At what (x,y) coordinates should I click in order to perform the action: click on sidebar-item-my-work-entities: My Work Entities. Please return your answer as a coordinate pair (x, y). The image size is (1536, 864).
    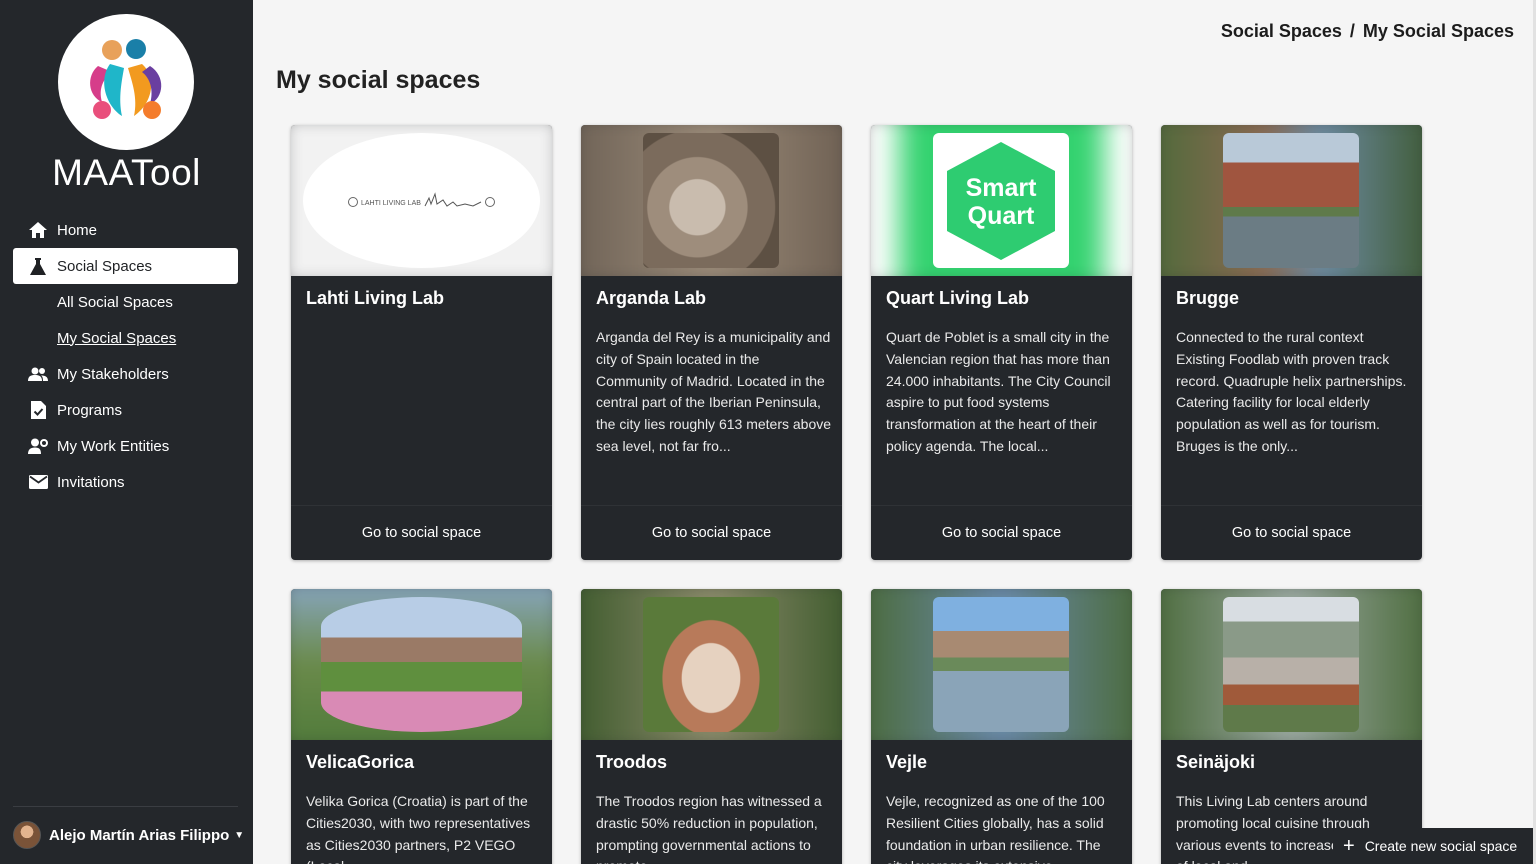
    Looking at the image, I should click on (125, 446).